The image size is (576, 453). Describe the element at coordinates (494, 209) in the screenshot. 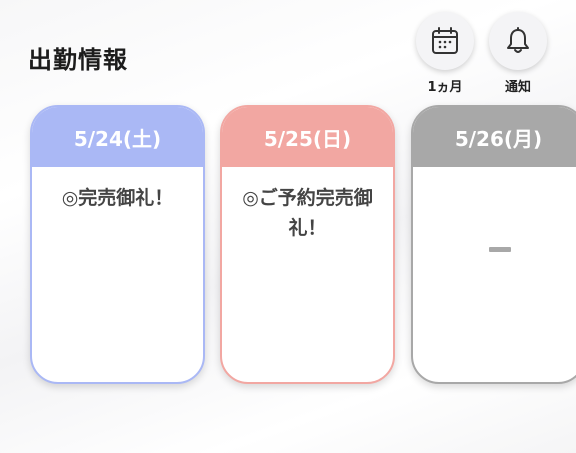

I see `schedule-card-status: ー` at that location.